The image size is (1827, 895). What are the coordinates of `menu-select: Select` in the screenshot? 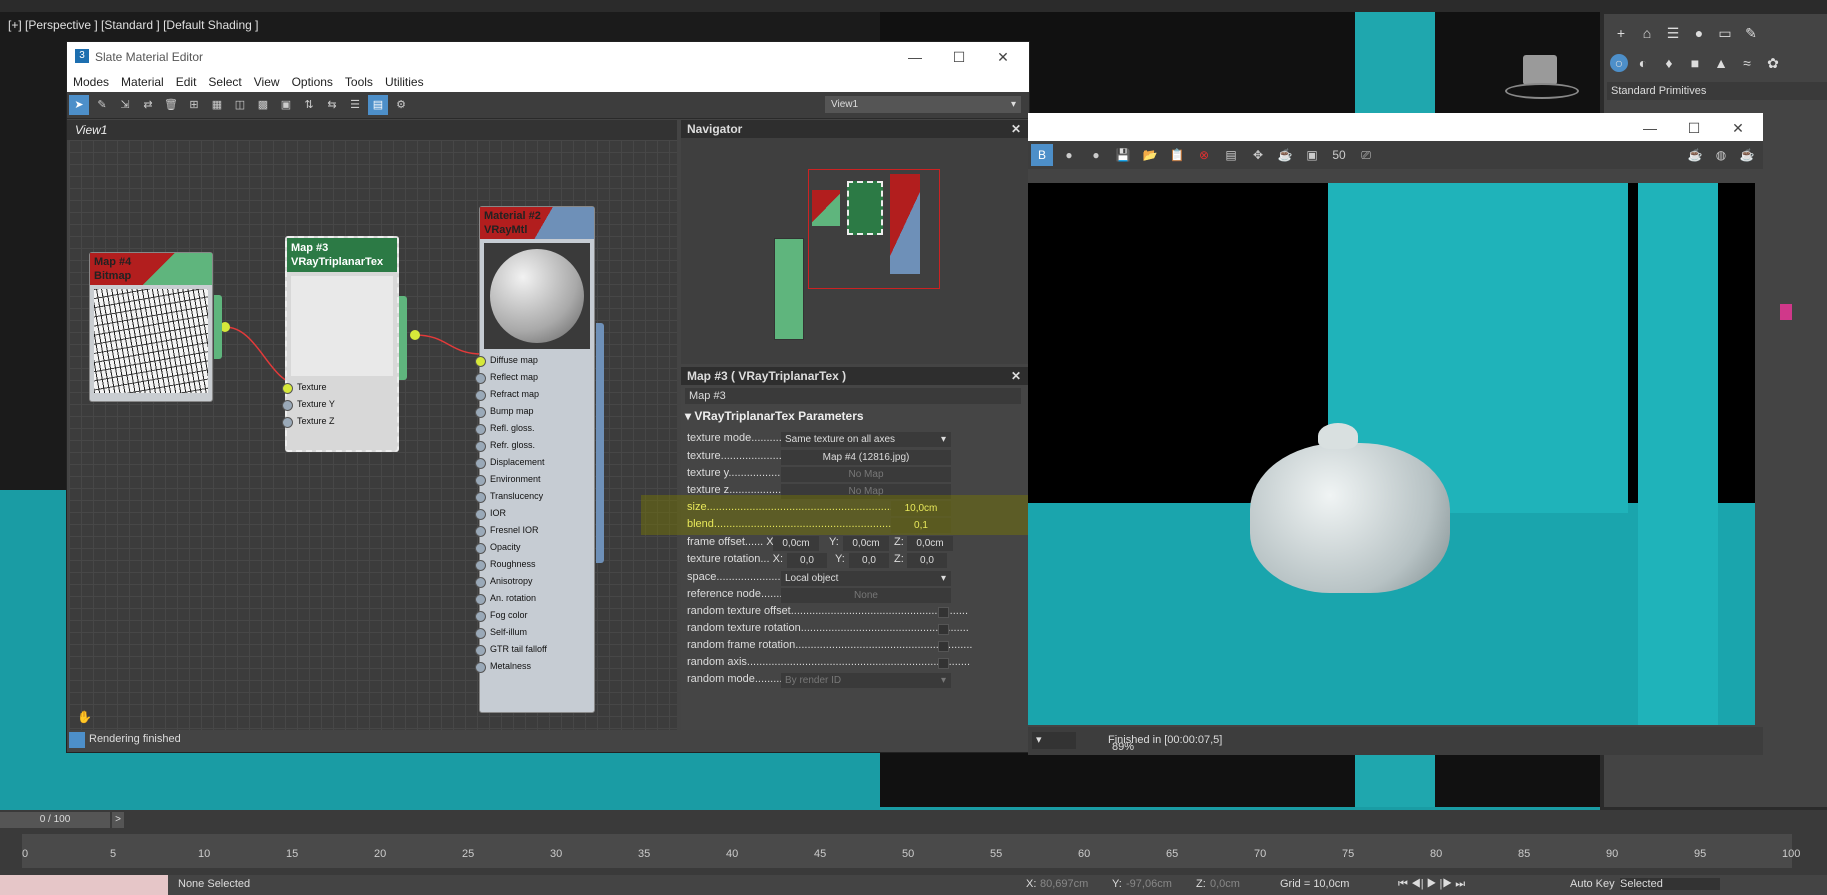 It's located at (224, 82).